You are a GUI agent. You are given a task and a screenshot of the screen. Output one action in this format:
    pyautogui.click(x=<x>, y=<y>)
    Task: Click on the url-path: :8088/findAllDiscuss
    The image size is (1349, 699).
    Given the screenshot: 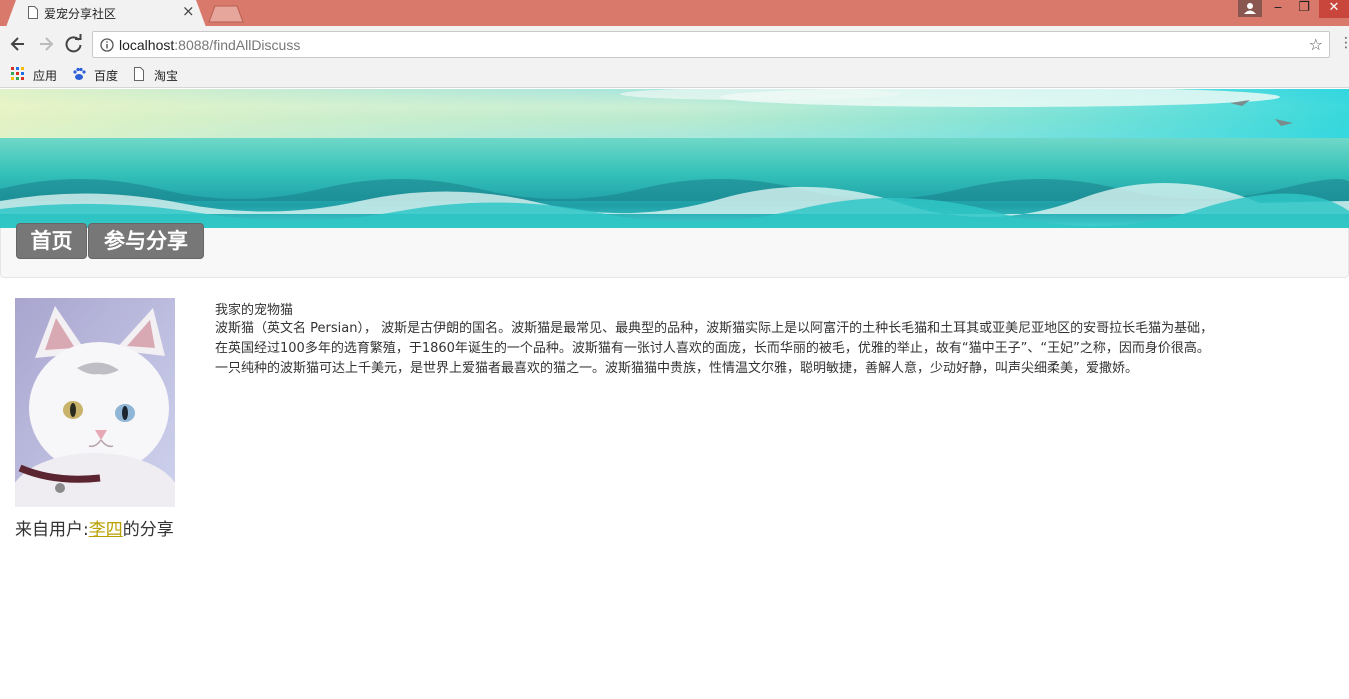 What is the action you would take?
    pyautogui.click(x=237, y=45)
    